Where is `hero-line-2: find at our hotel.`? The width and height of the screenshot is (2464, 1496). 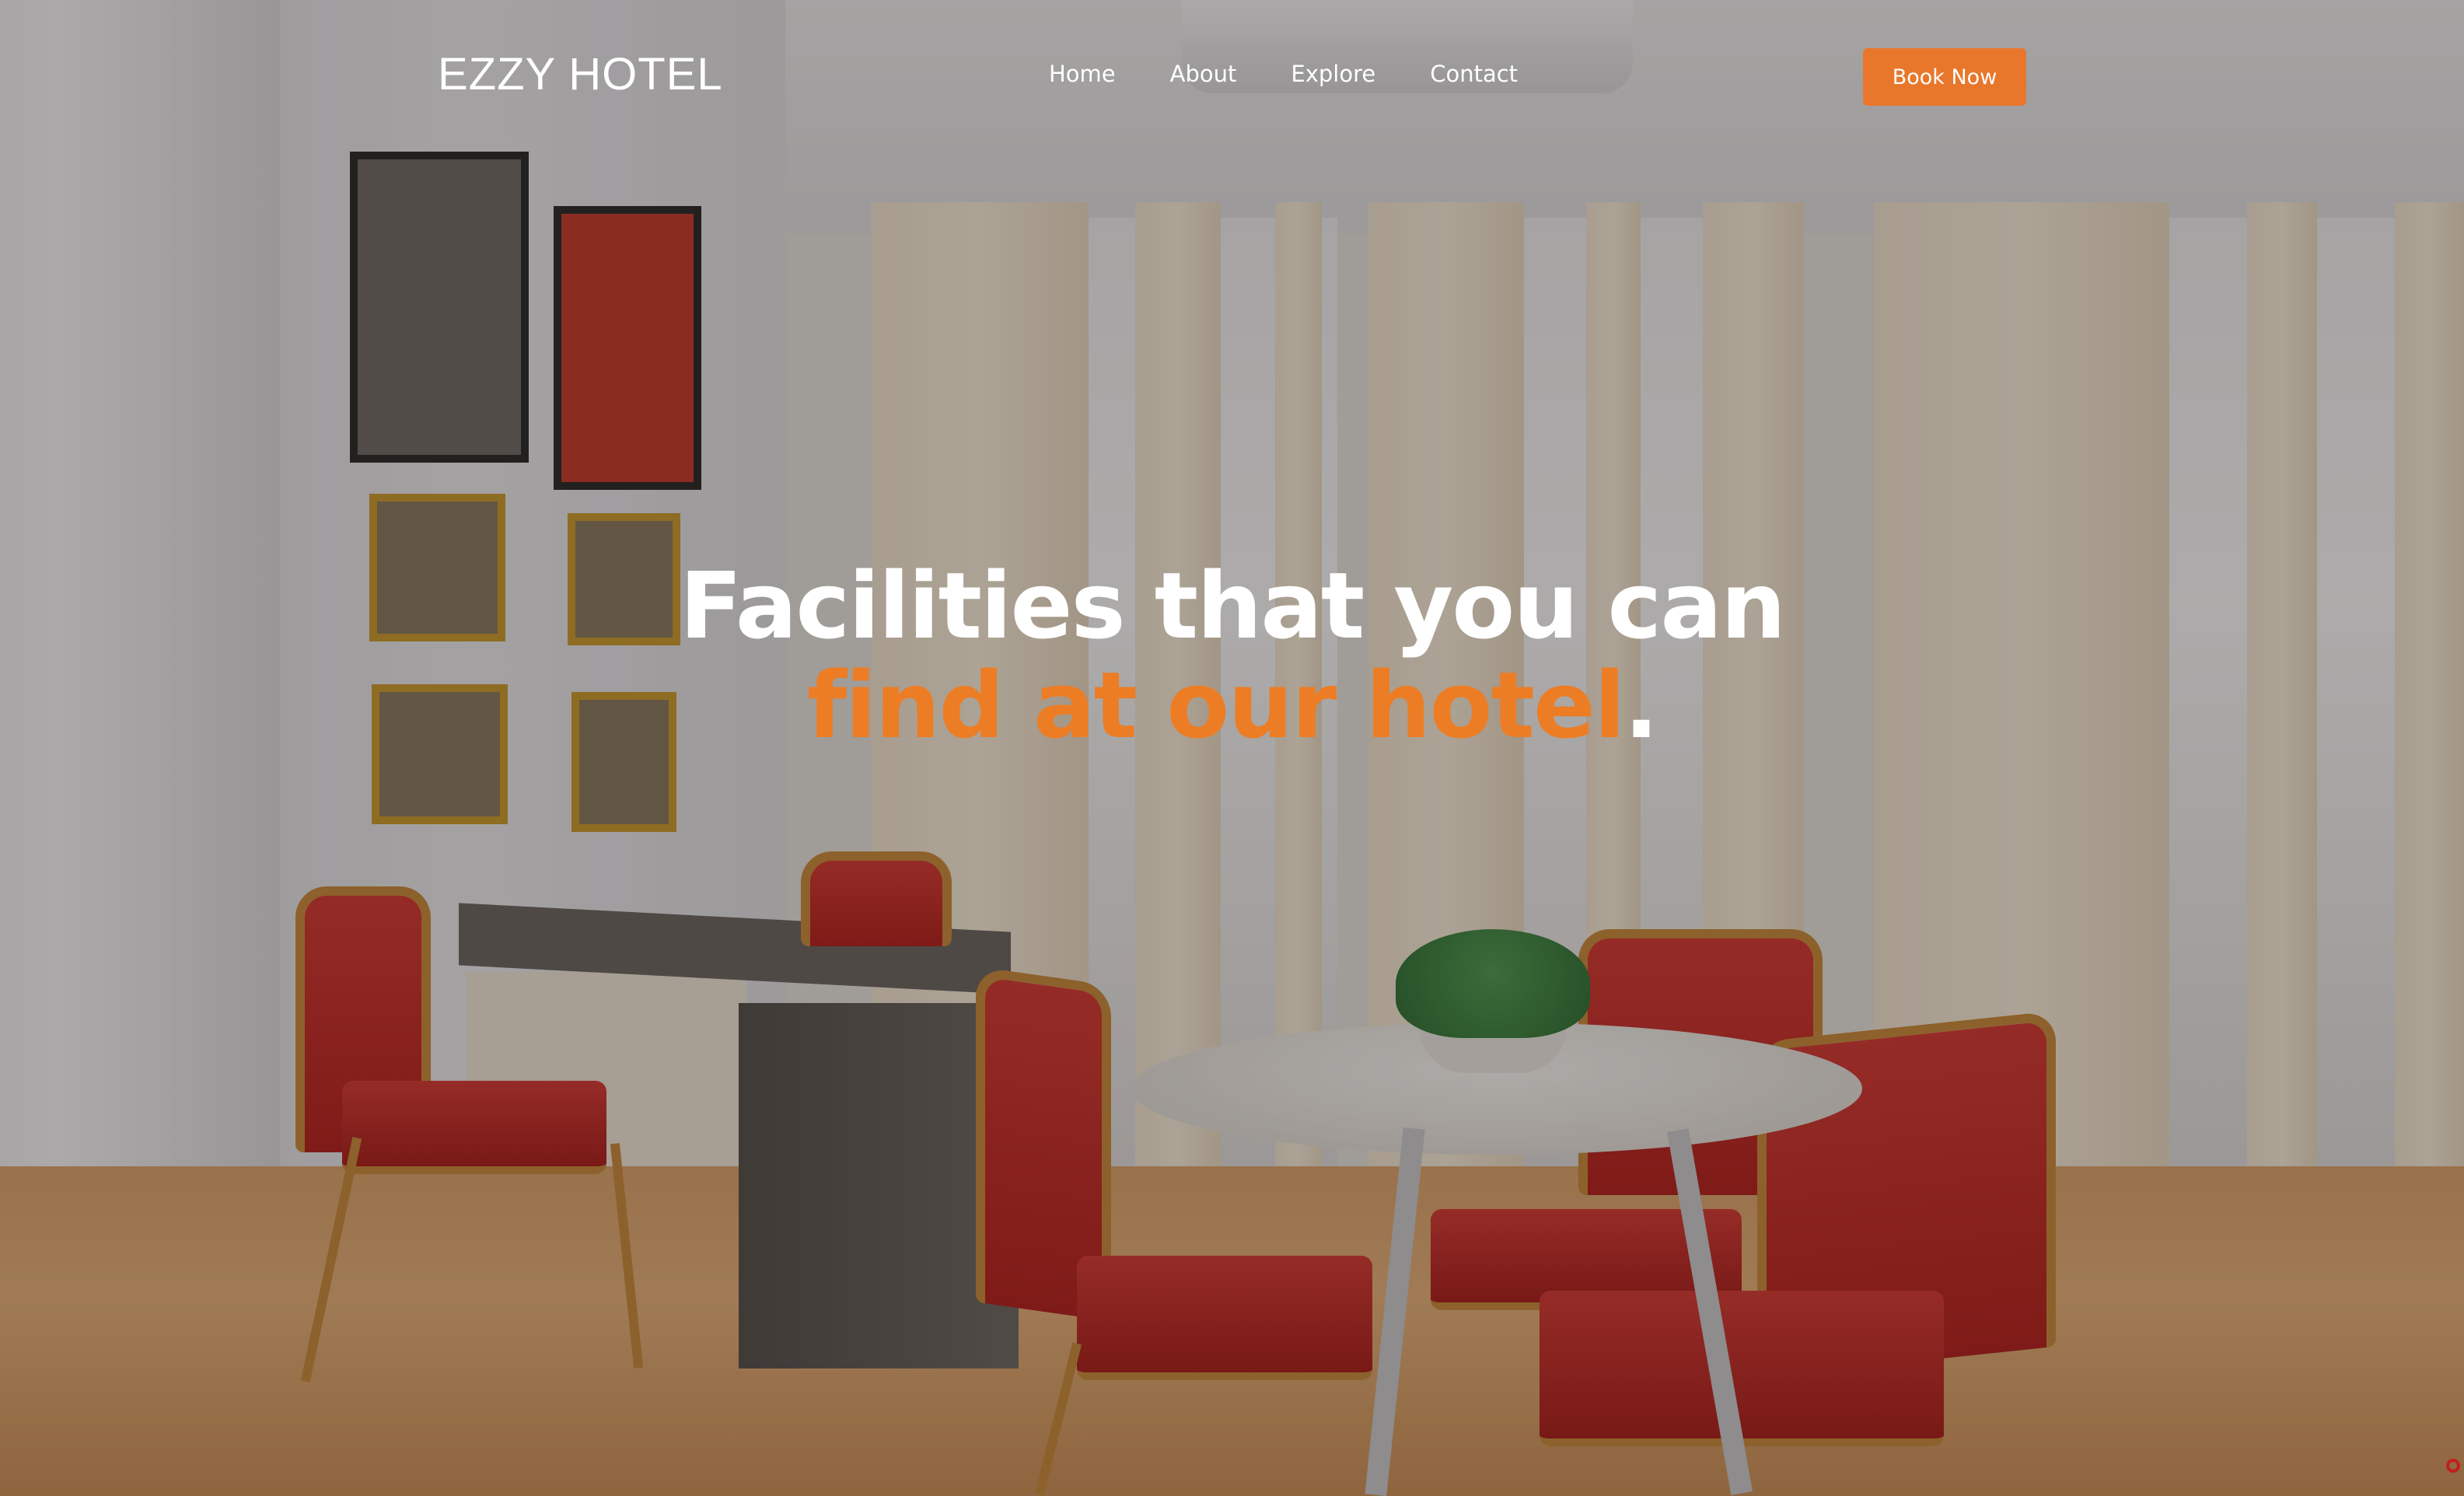 hero-line-2: find at our hotel. is located at coordinates (1232, 705).